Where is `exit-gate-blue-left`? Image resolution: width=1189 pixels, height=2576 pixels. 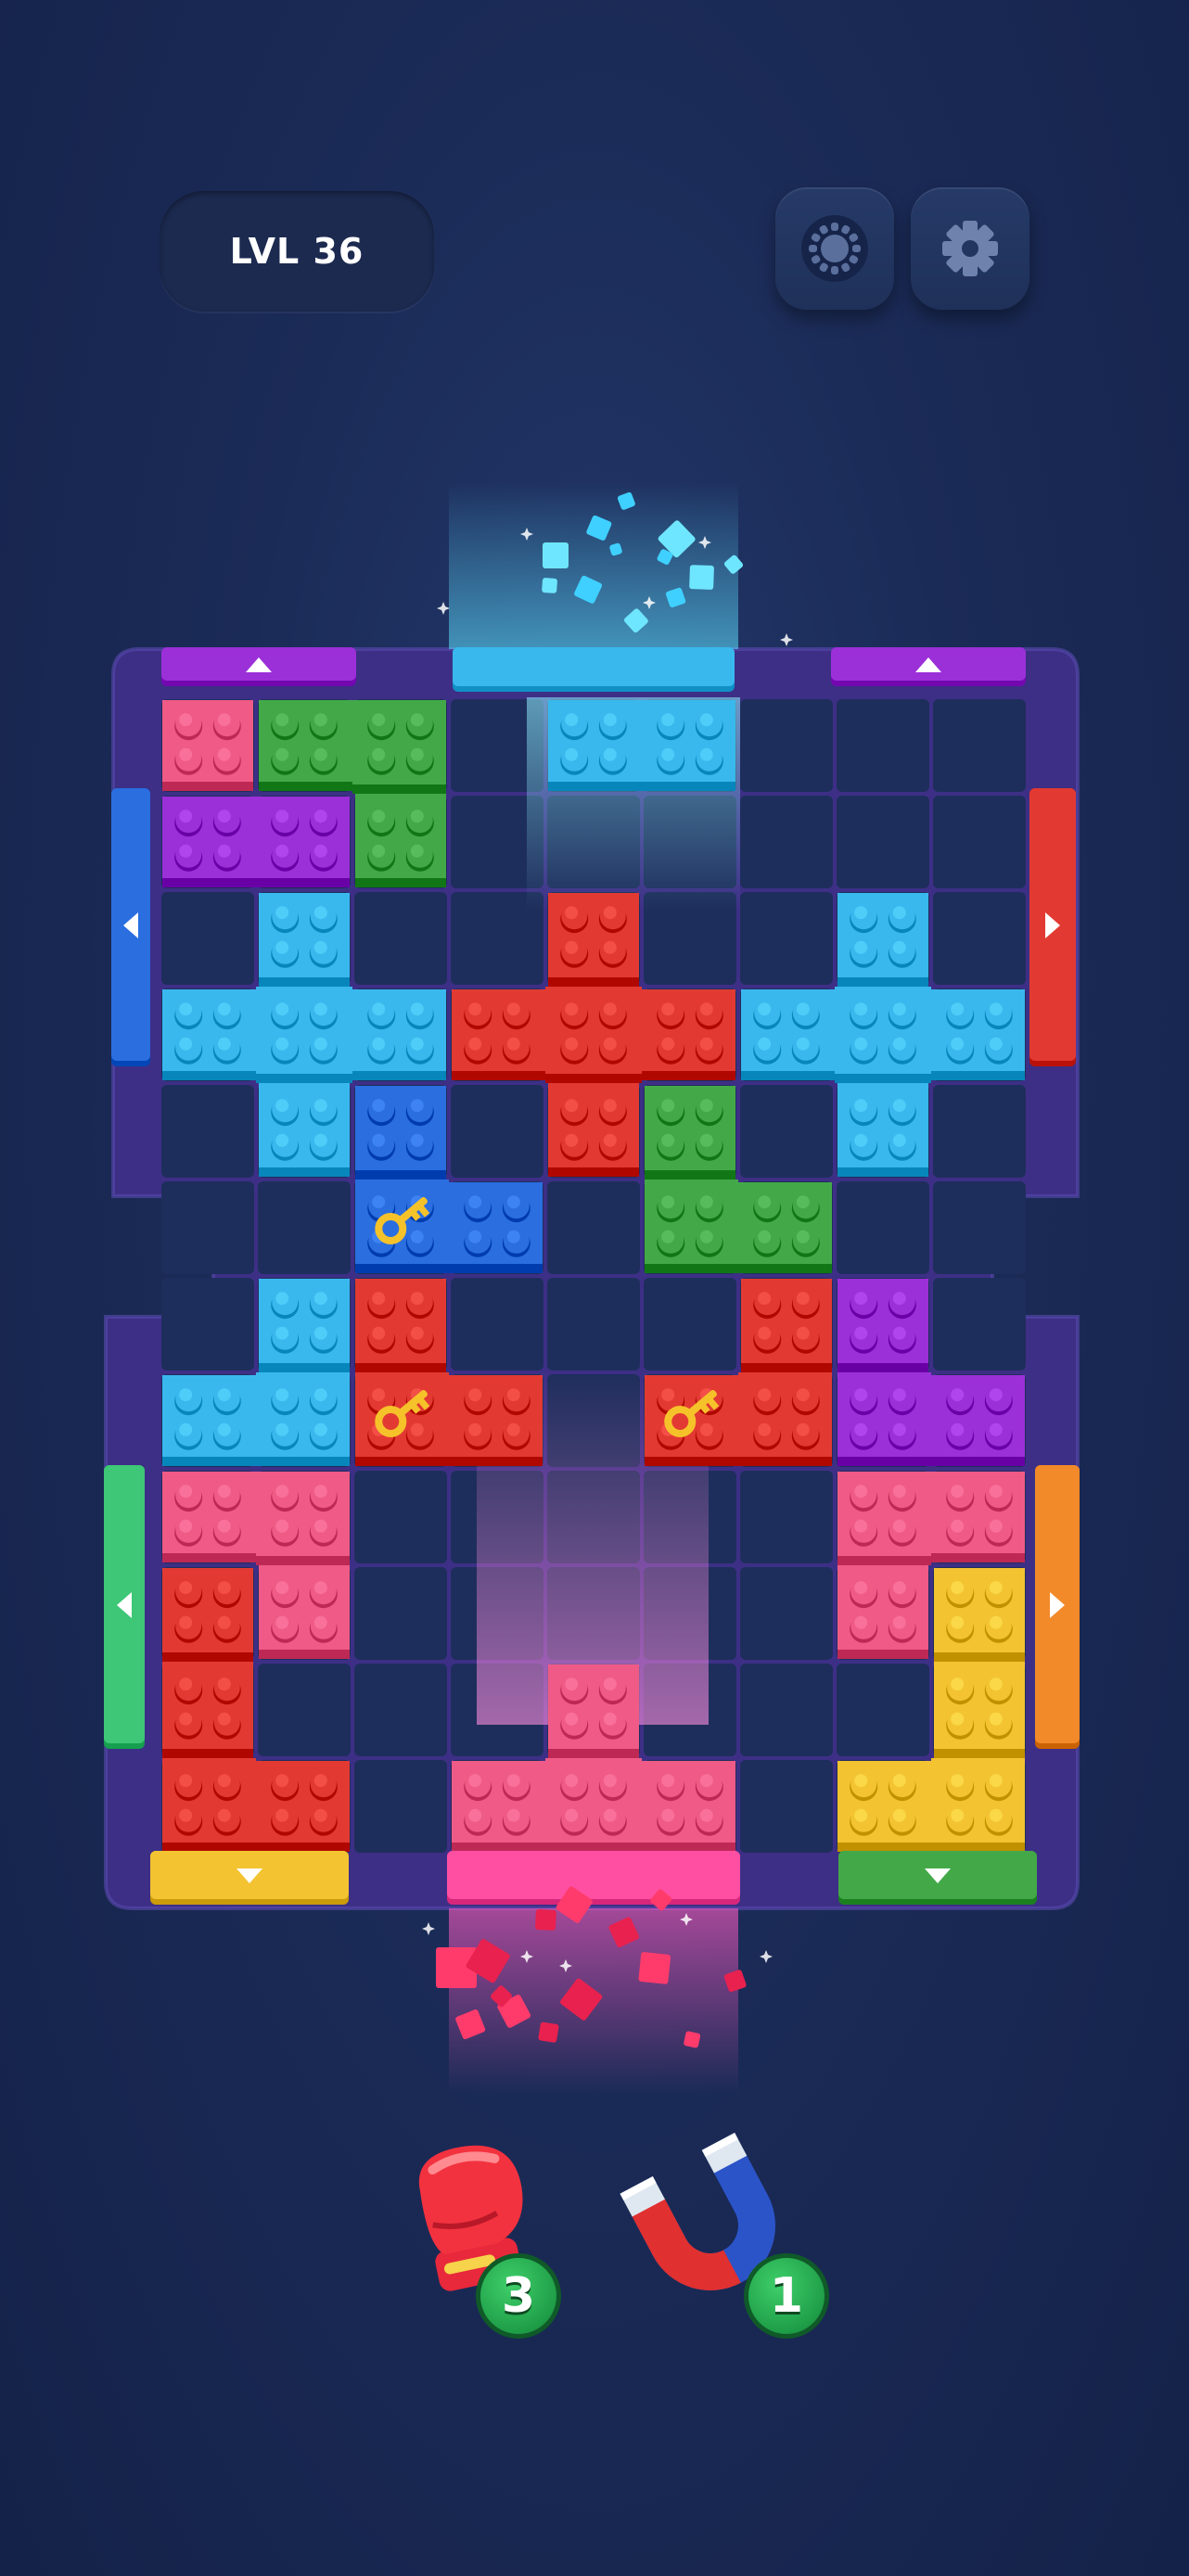 exit-gate-blue-left is located at coordinates (130, 927).